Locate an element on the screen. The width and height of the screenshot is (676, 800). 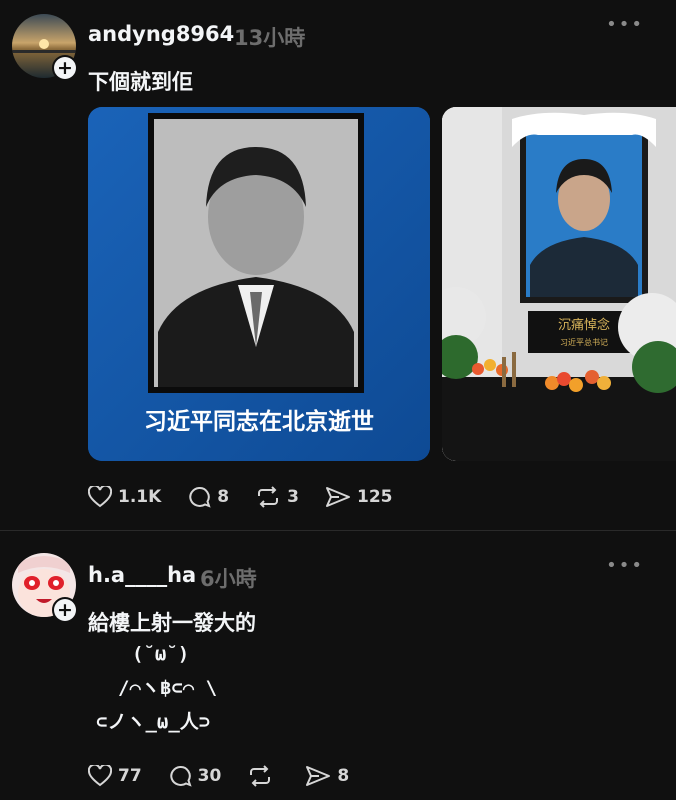
post-text: 下個就到佢 is located at coordinates (140, 82).